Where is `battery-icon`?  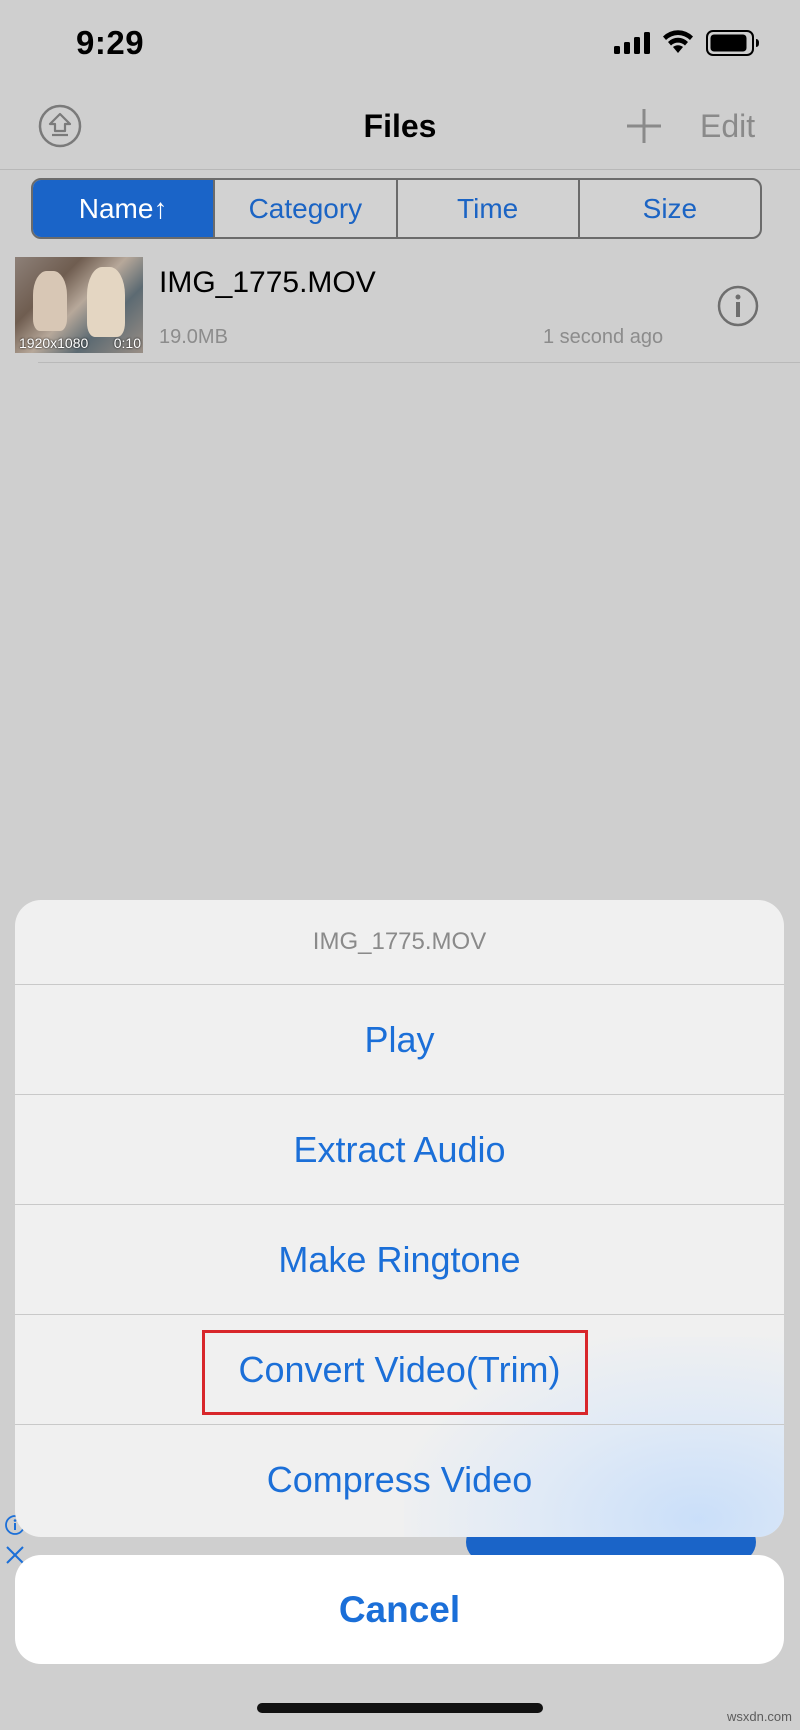 battery-icon is located at coordinates (732, 43).